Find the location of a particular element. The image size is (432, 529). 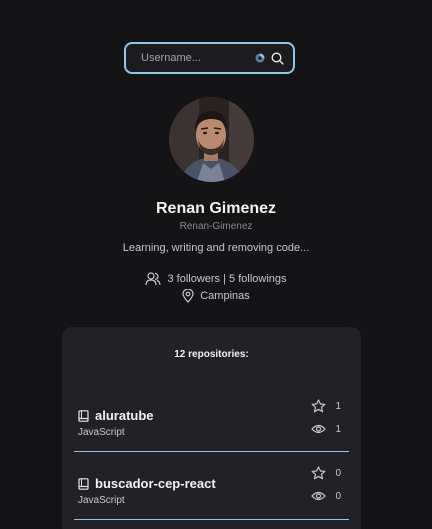

watchers-count: 0 is located at coordinates (338, 496).